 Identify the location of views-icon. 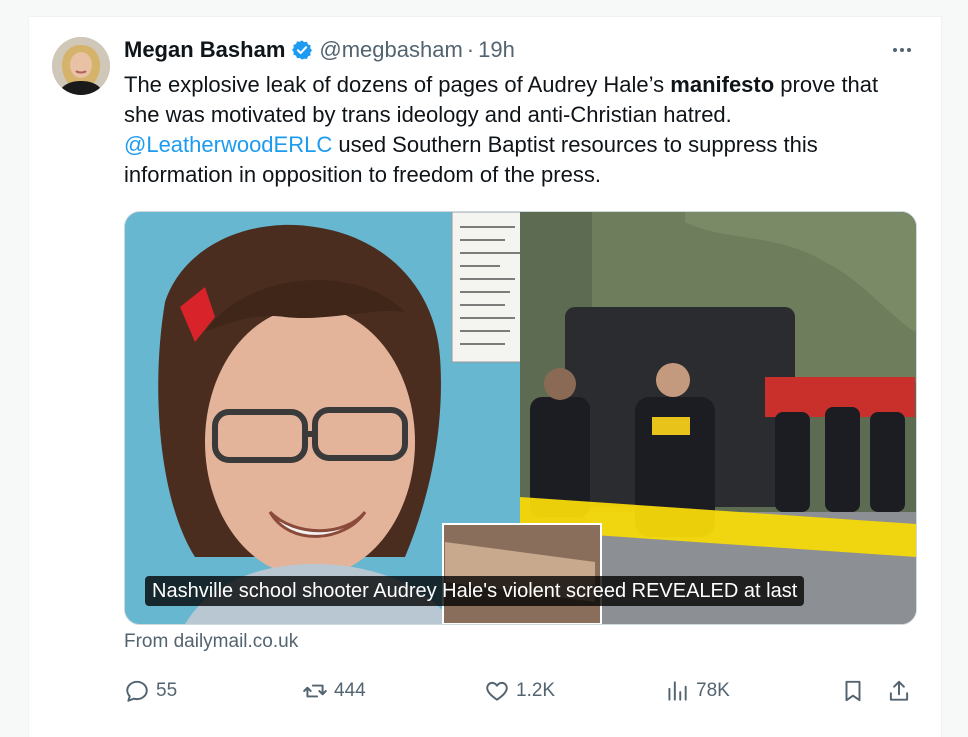
(677, 691).